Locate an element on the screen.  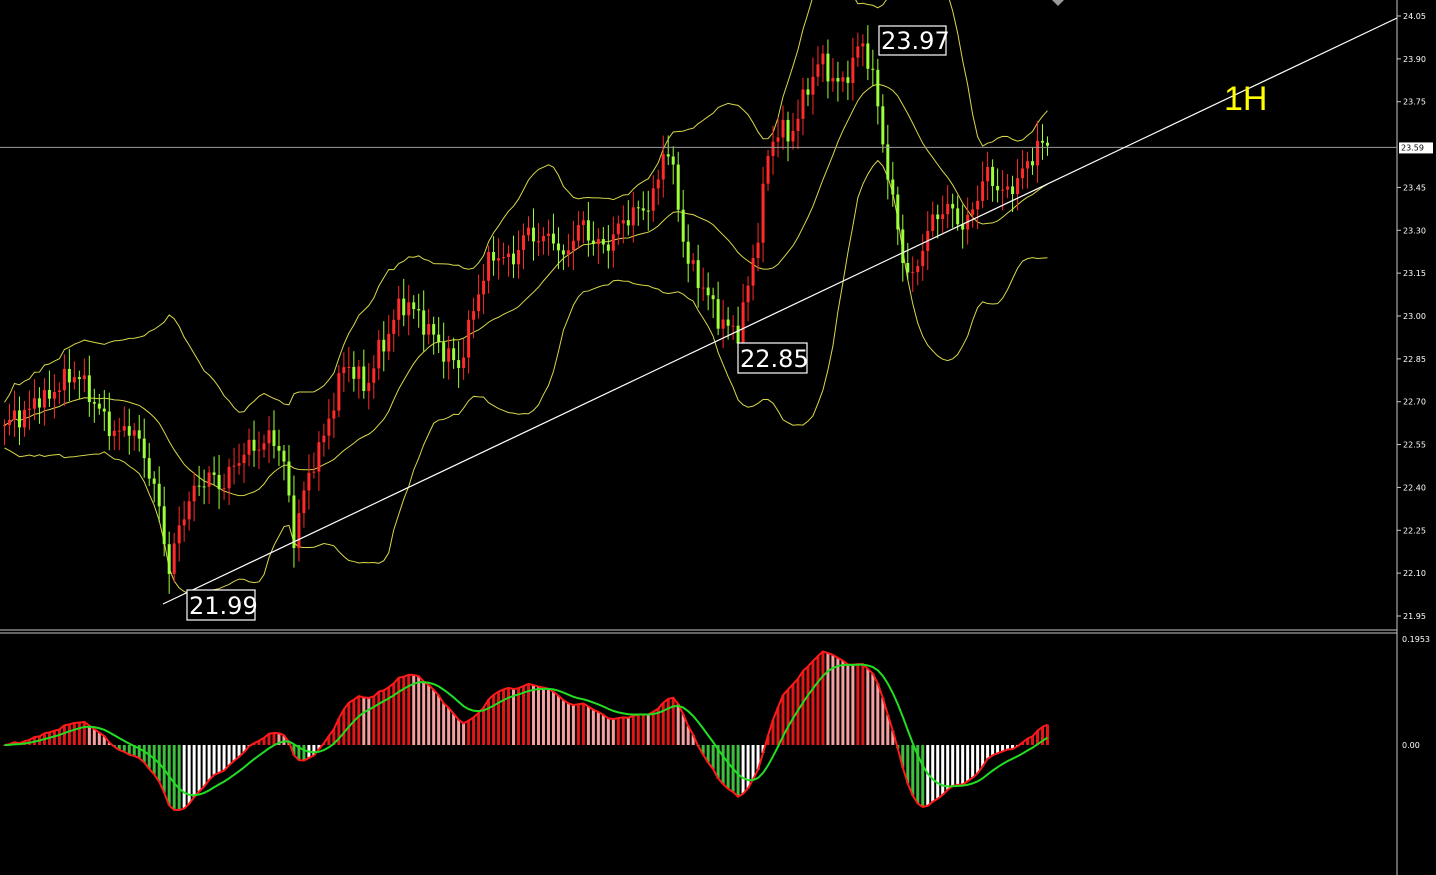
price-tick-label: 22.10 is located at coordinates (1414, 573).